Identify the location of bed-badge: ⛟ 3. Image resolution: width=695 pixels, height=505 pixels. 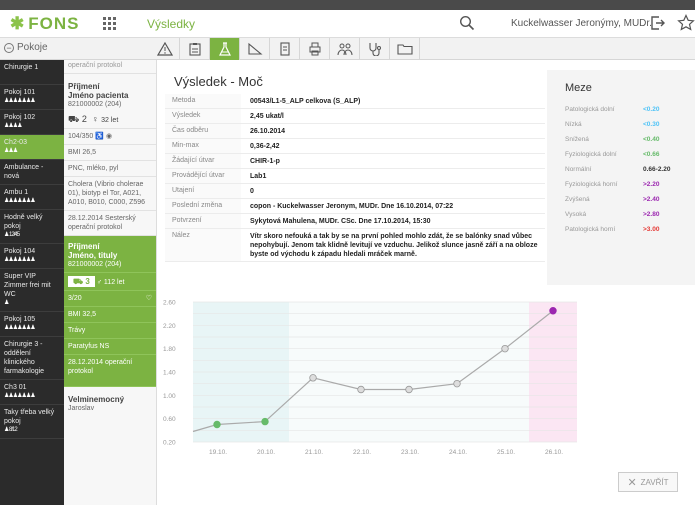
(81, 281).